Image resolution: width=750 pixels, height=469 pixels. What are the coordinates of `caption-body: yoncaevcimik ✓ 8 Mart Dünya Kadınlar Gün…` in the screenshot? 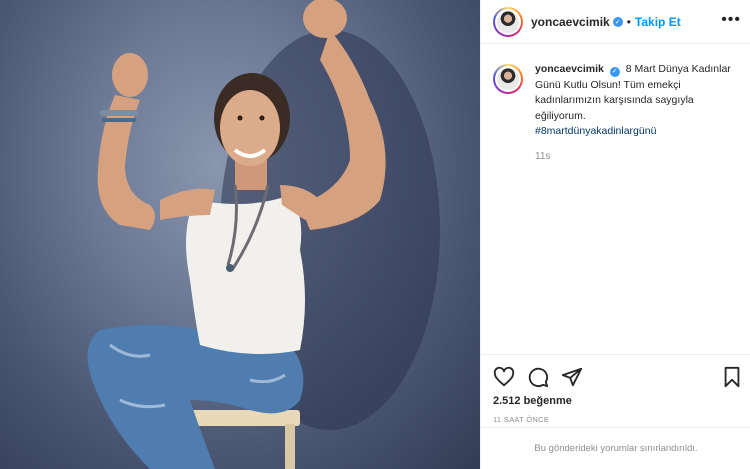 It's located at (633, 113).